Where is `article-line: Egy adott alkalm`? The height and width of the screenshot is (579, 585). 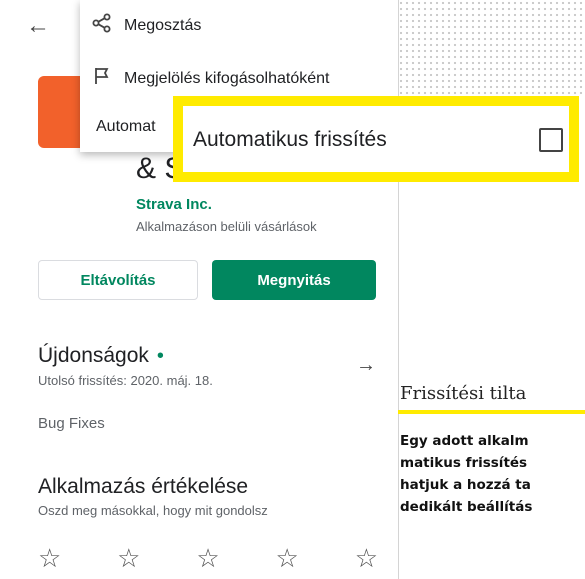
article-line: Egy adott alkalm is located at coordinates (464, 441).